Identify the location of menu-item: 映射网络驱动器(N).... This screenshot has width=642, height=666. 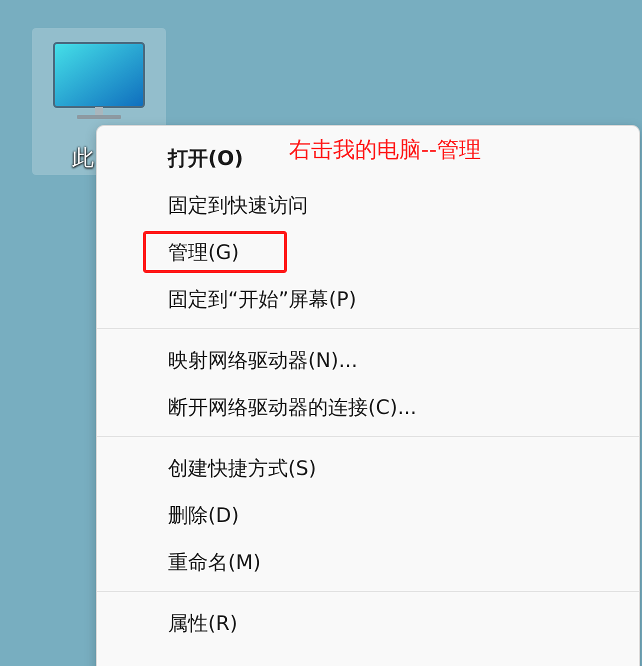
(227, 360).